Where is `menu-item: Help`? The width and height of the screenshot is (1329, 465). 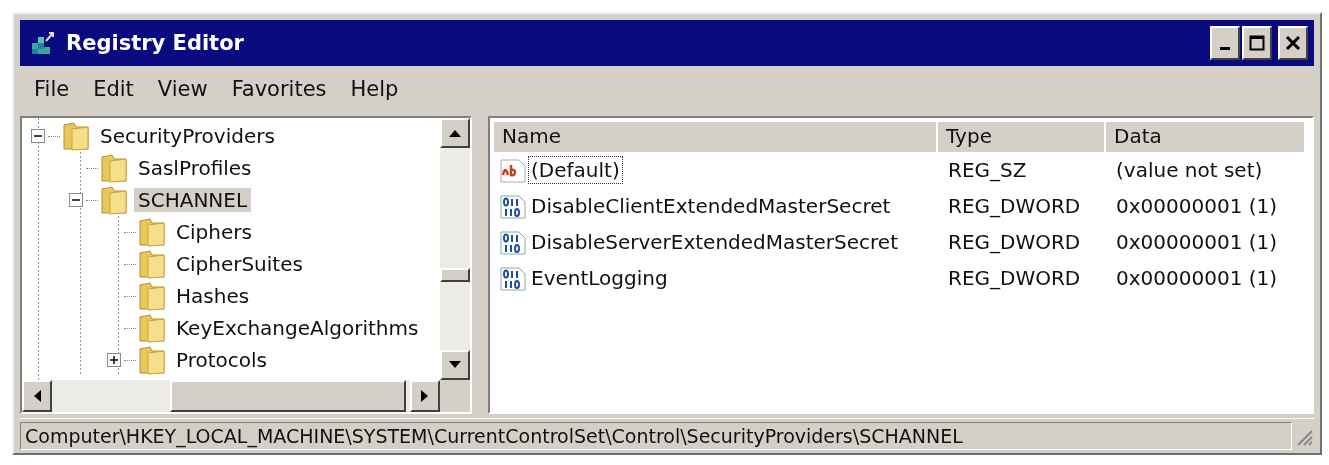 menu-item: Help is located at coordinates (374, 89).